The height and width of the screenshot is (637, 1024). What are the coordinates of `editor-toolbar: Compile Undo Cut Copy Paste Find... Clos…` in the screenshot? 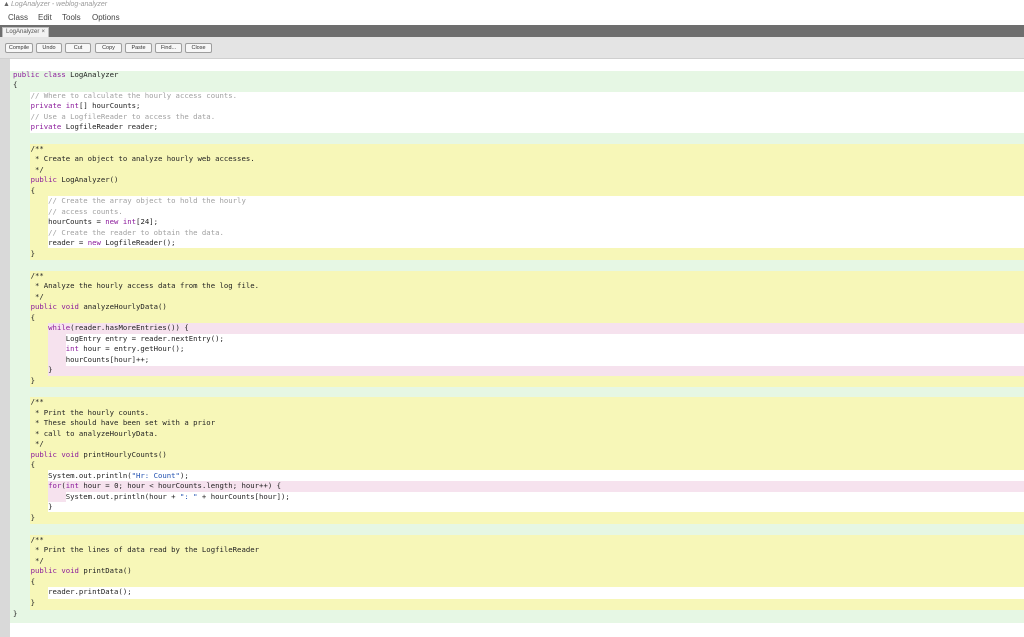 It's located at (512, 48).